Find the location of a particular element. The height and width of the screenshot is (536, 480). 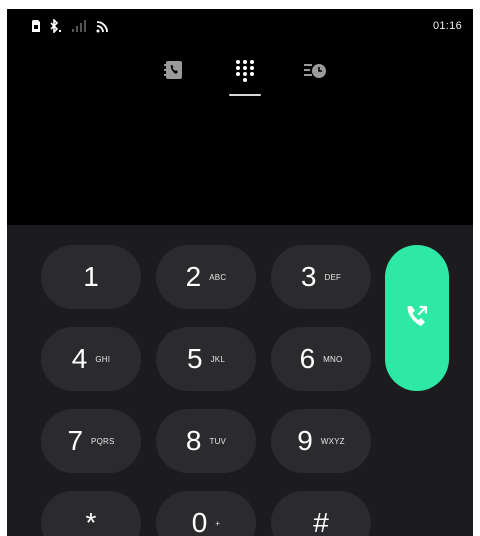

phone-call-icon is located at coordinates (417, 318).